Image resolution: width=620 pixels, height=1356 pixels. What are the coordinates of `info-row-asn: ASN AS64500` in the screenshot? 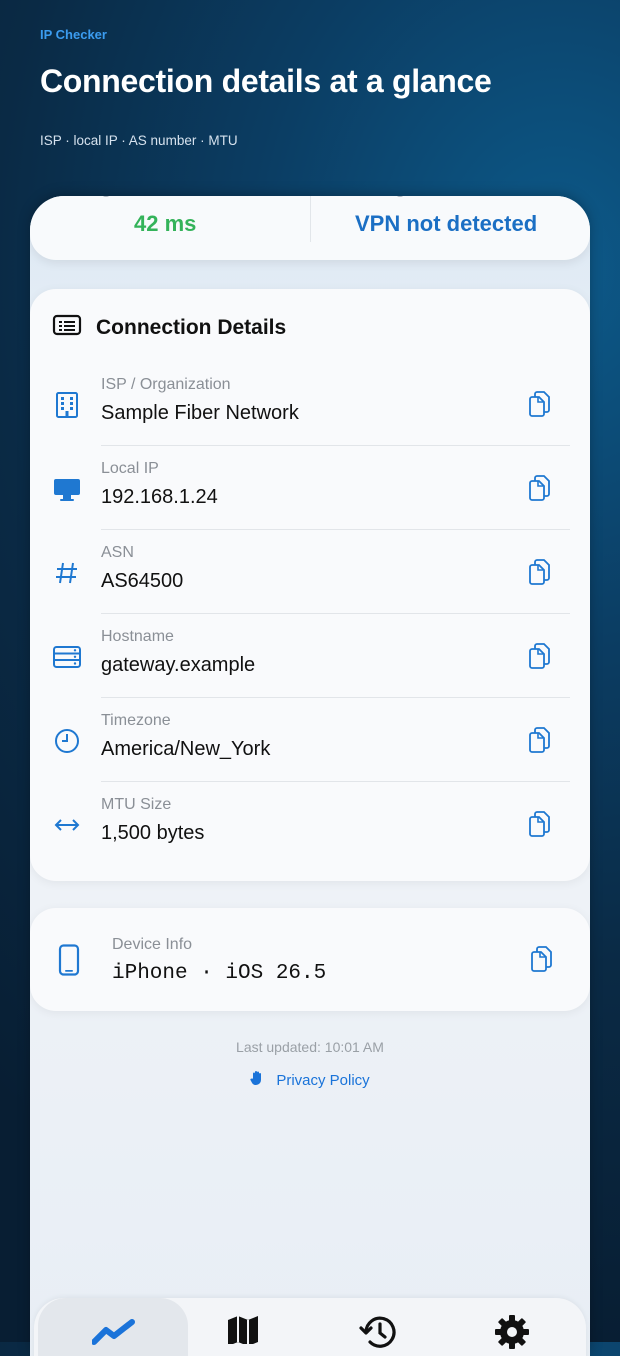 It's located at (310, 572).